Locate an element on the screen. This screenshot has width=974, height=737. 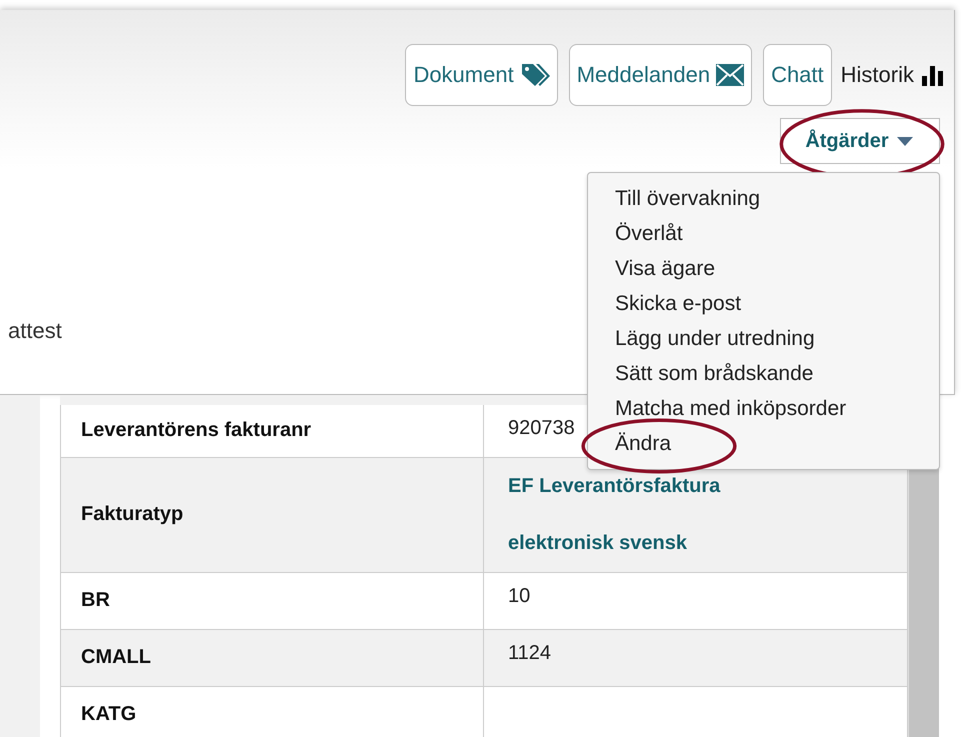
menu-item: Sätt som brådskande is located at coordinates (714, 373).